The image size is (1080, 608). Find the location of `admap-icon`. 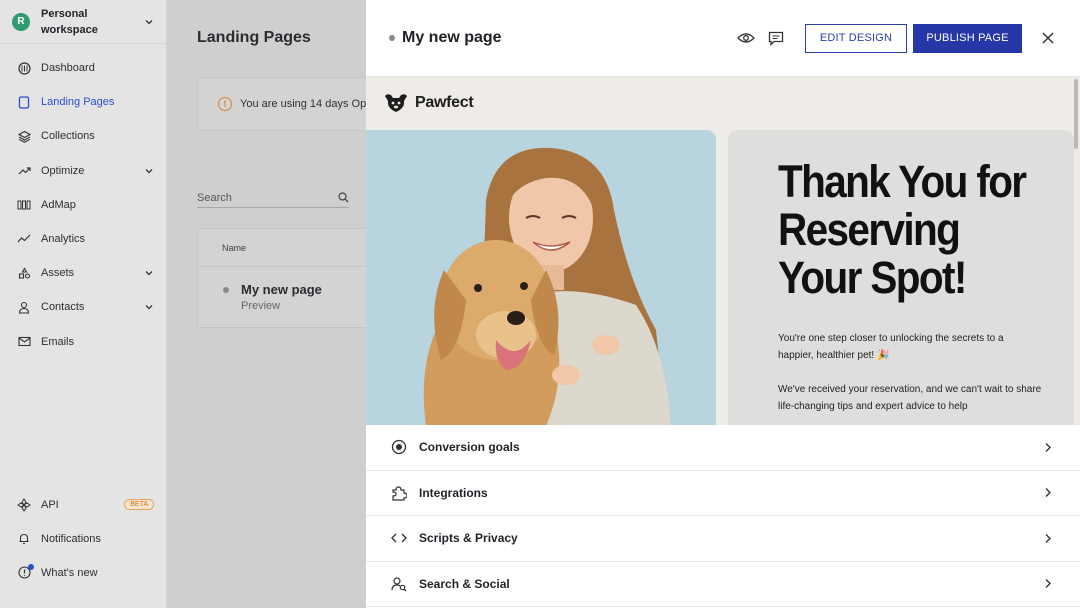

admap-icon is located at coordinates (24, 205).